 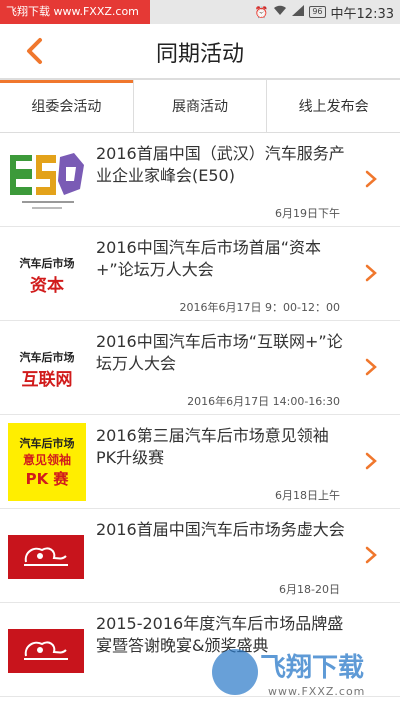 What do you see at coordinates (298, 12) in the screenshot?
I see `signal-icon` at bounding box center [298, 12].